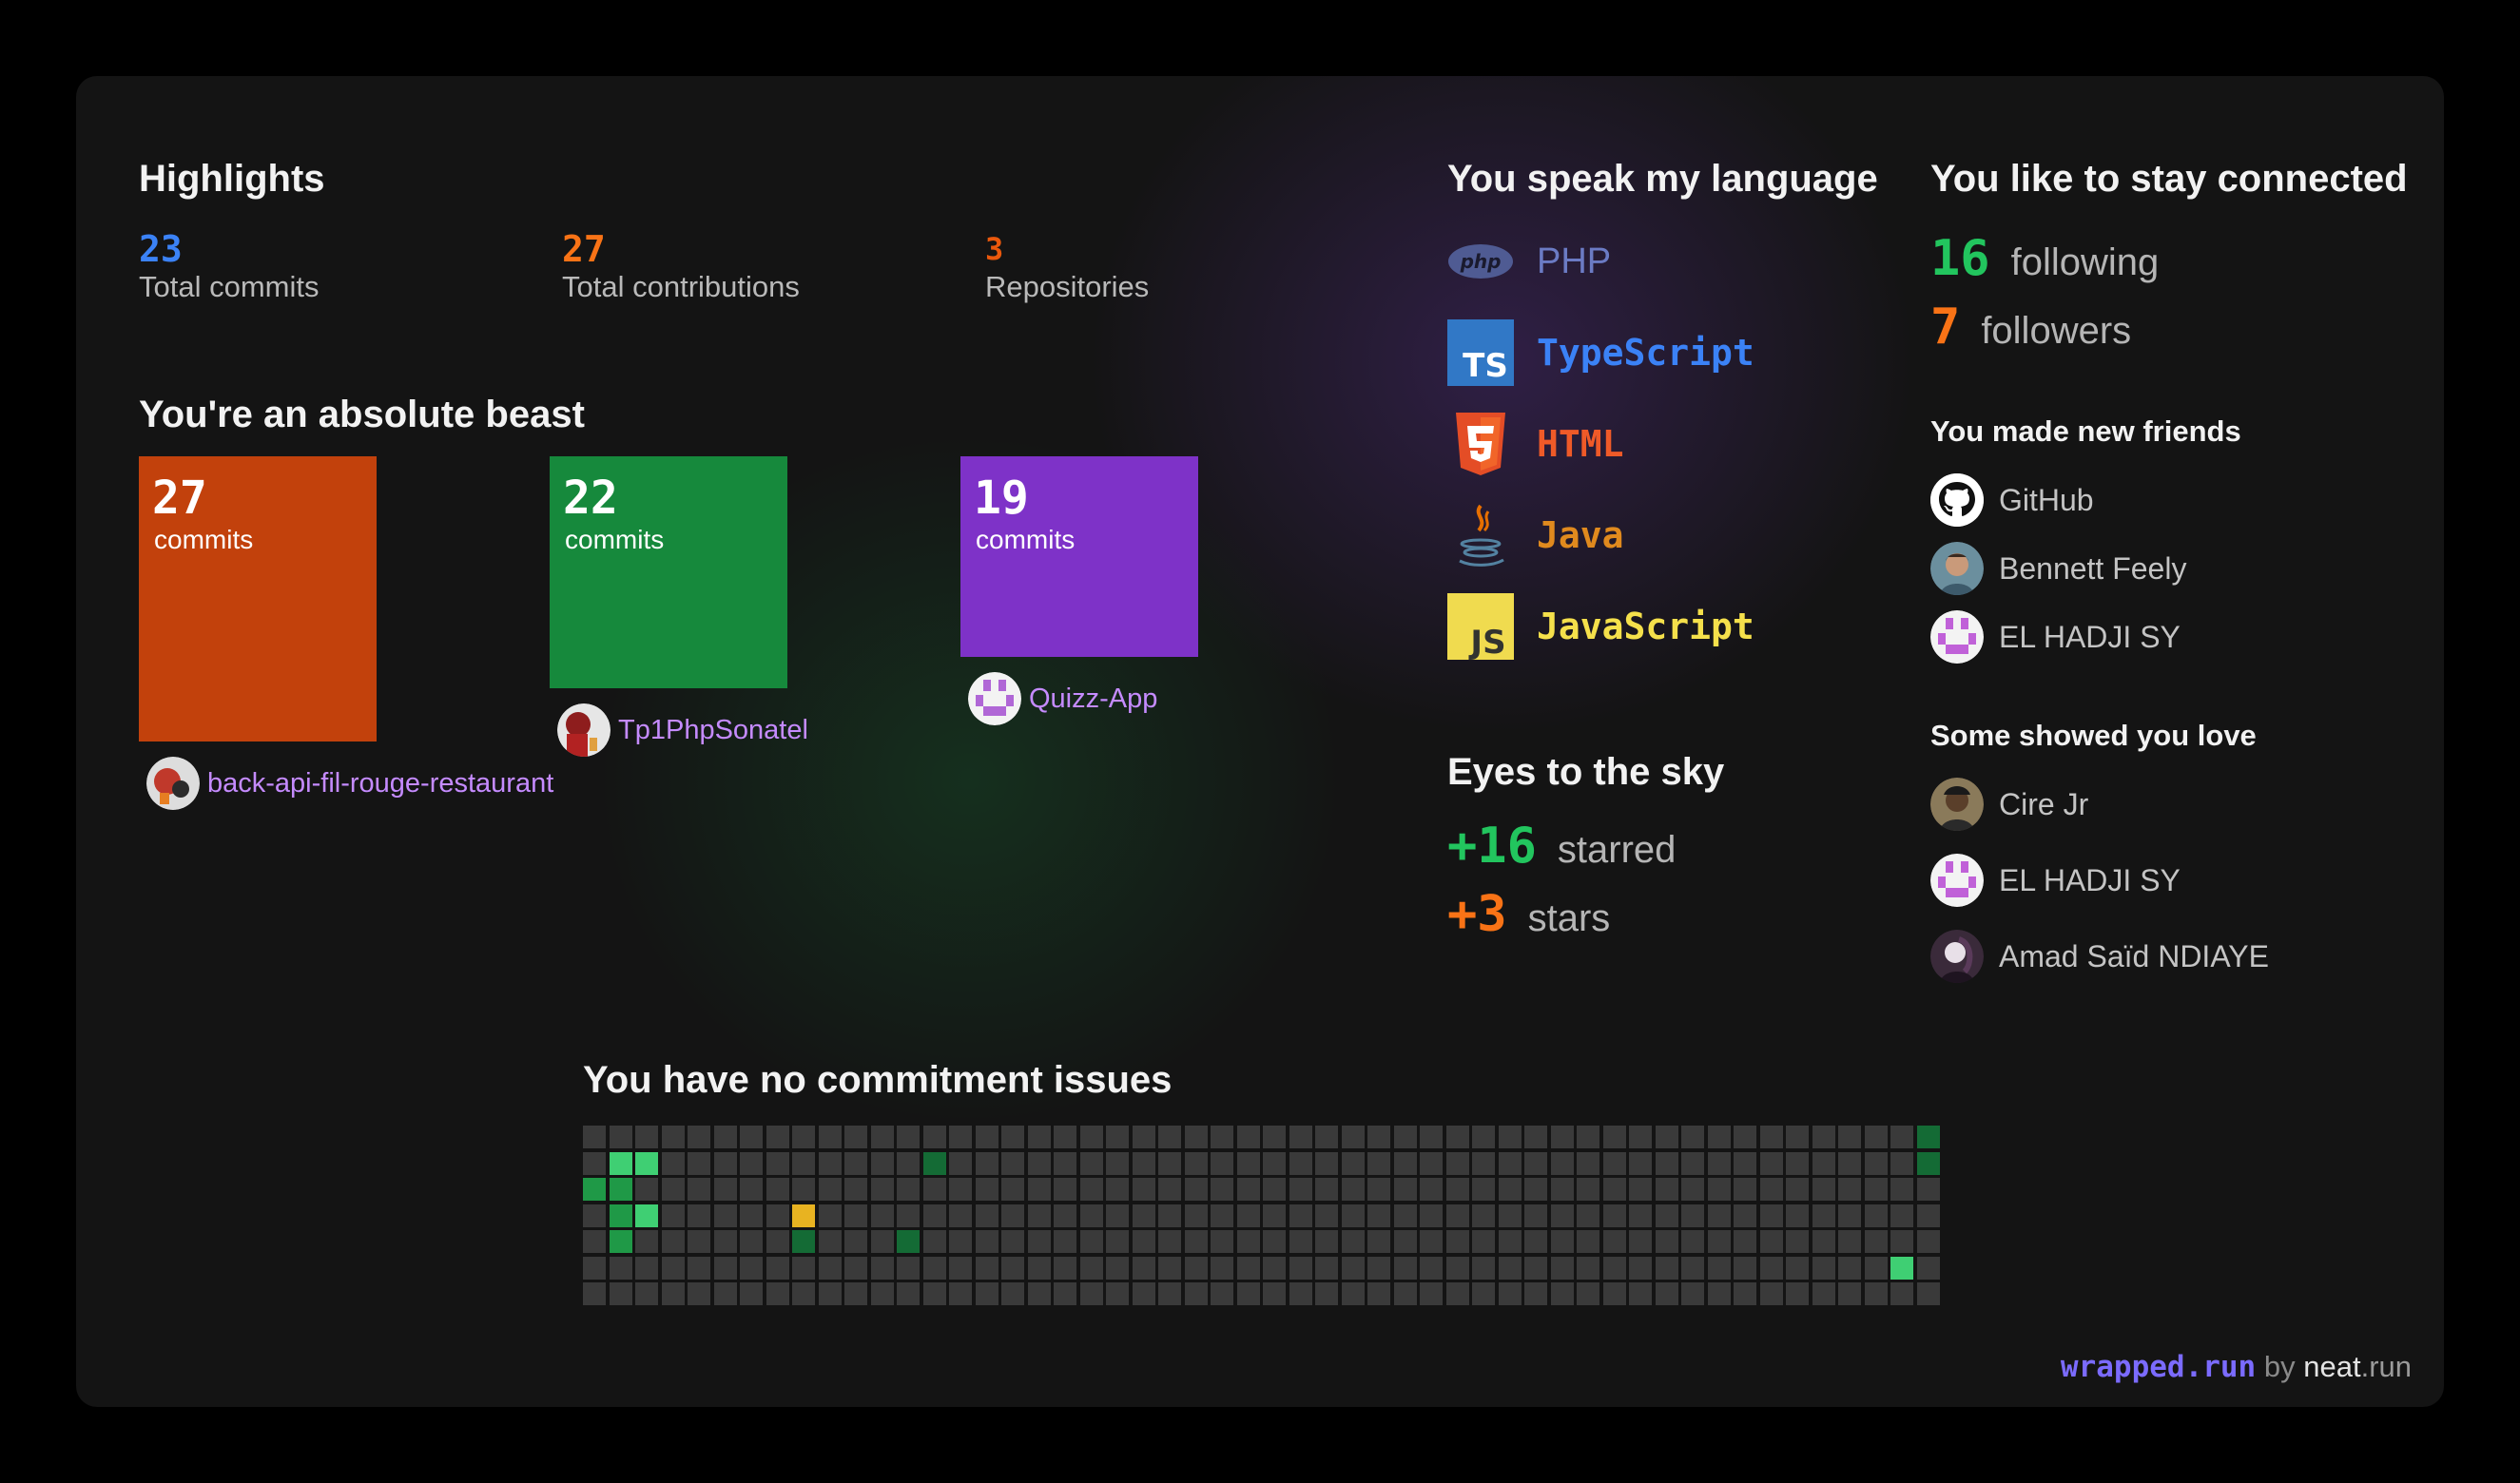  Describe the element at coordinates (1093, 699) in the screenshot. I see `repo-name-link: Quizz-App` at that location.